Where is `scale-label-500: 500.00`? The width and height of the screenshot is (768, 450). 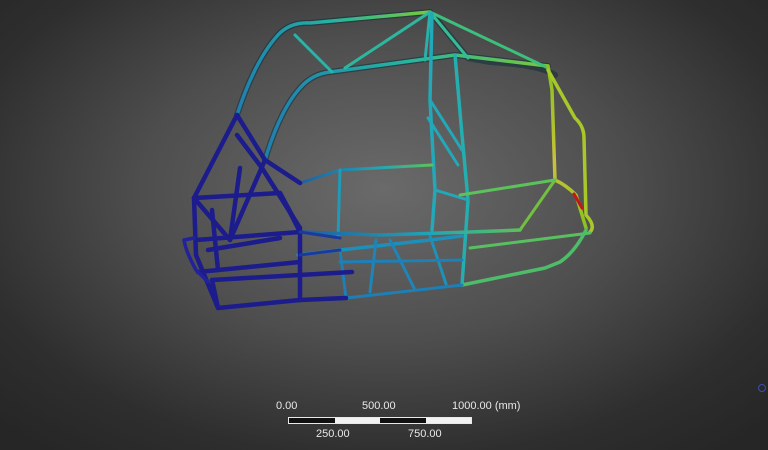 scale-label-500: 500.00 is located at coordinates (379, 406).